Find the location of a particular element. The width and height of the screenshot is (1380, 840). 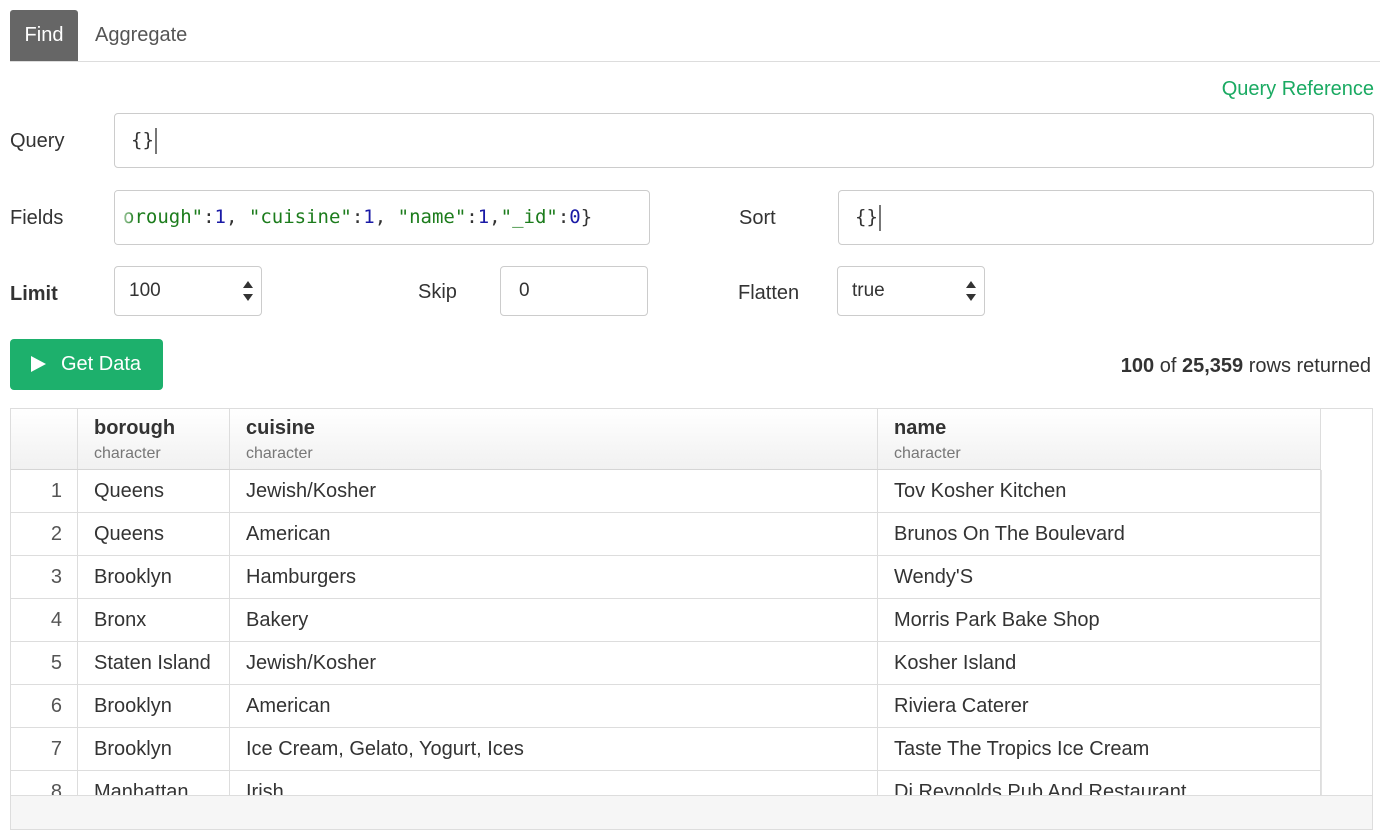

tab-bar: Find Aggregate is located at coordinates (695, 36).